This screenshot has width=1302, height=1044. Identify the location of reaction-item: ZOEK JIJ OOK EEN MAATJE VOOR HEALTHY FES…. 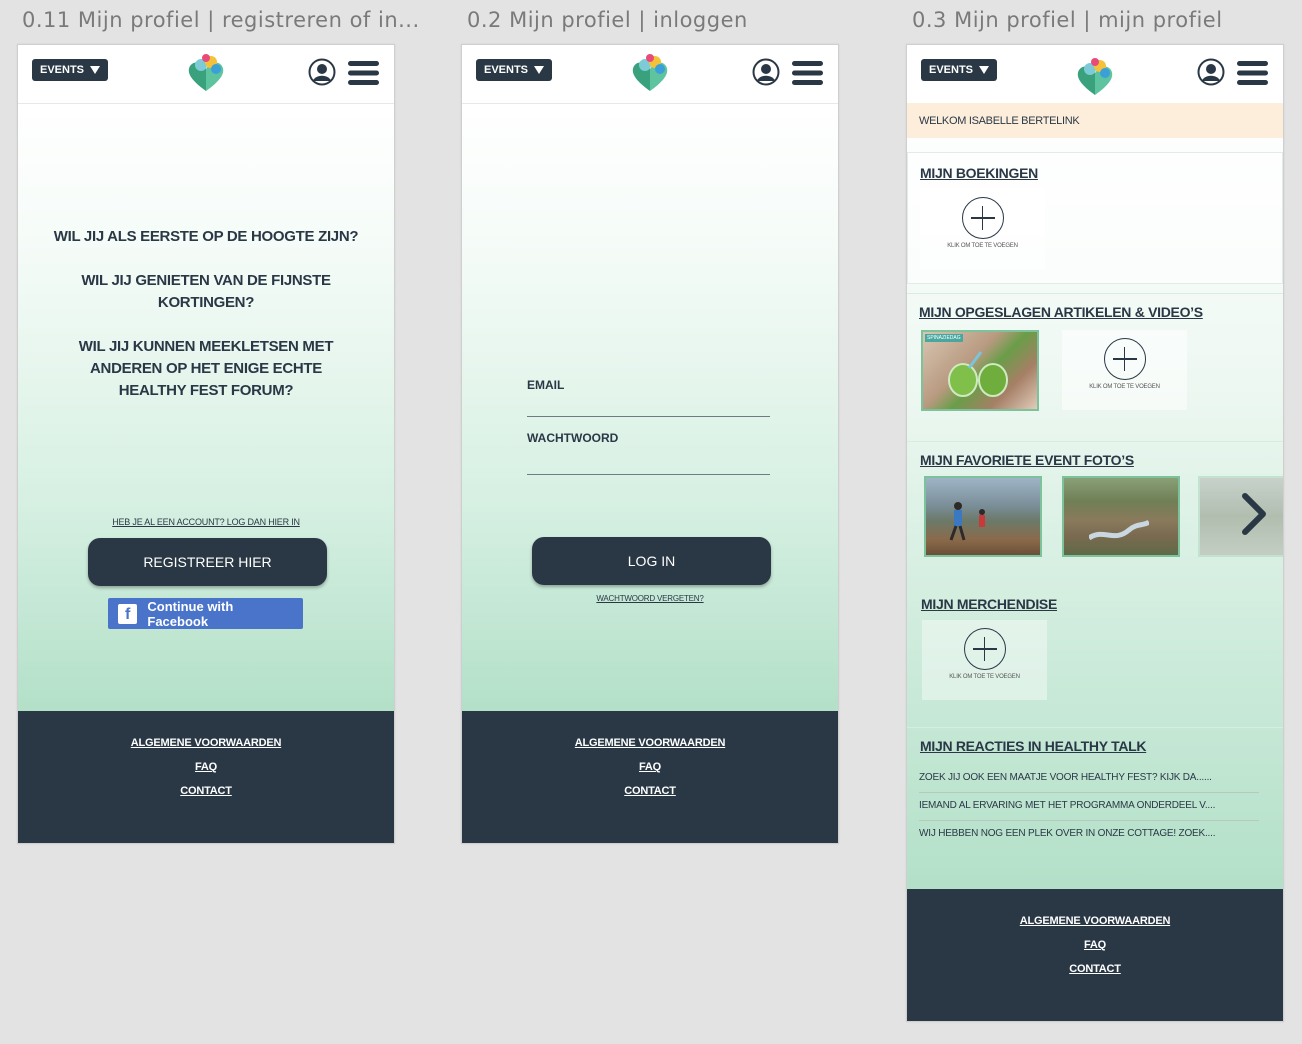
(1089, 782).